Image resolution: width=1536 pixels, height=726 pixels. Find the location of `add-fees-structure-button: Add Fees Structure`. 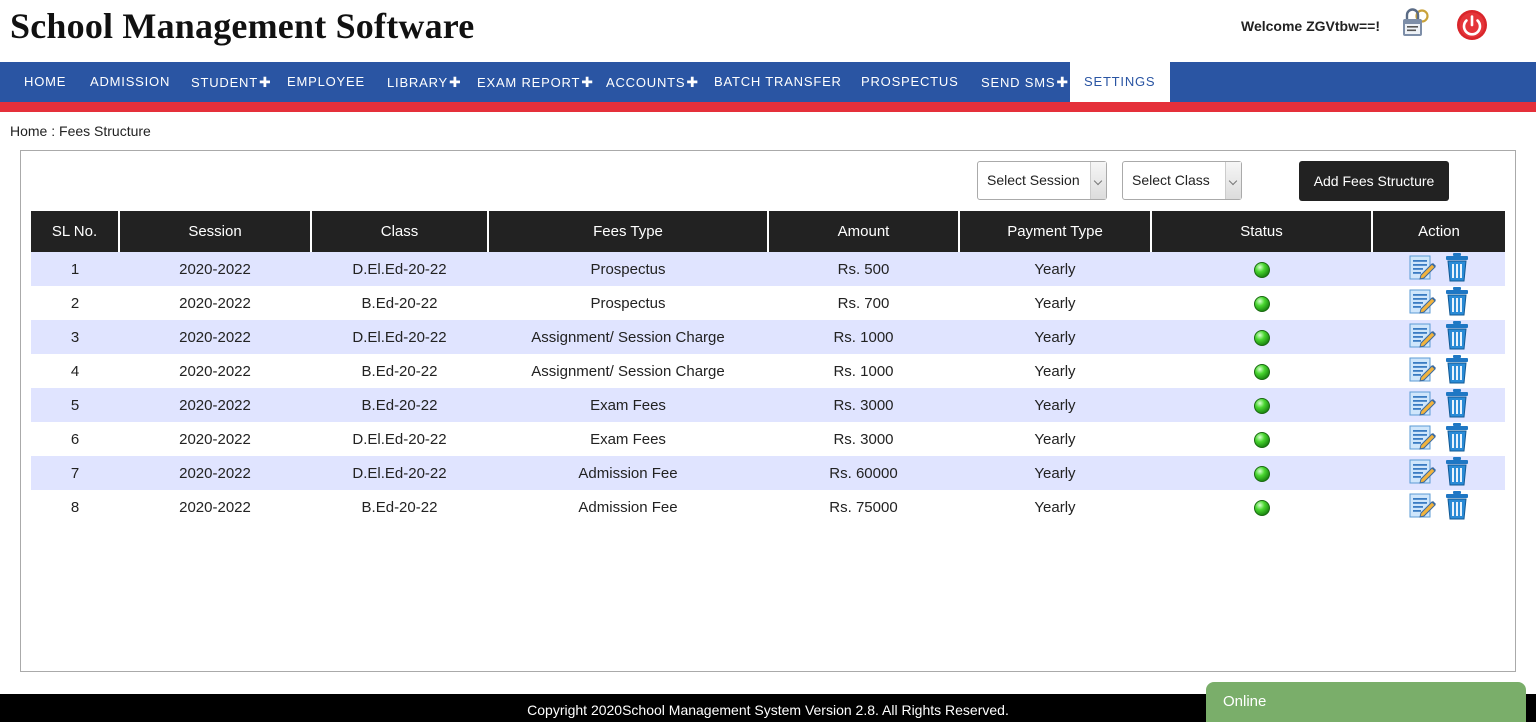

add-fees-structure-button: Add Fees Structure is located at coordinates (1374, 181).